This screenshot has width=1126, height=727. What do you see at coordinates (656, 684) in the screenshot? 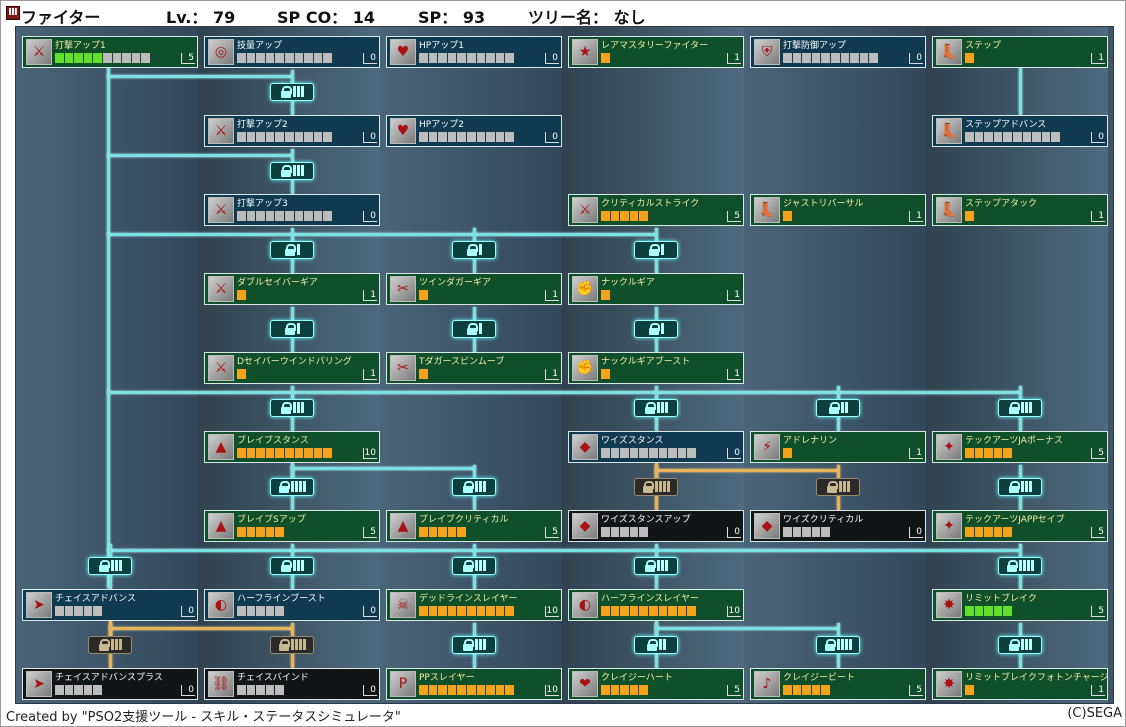
I see `skill-node: ❤ クレイジーハート 5` at bounding box center [656, 684].